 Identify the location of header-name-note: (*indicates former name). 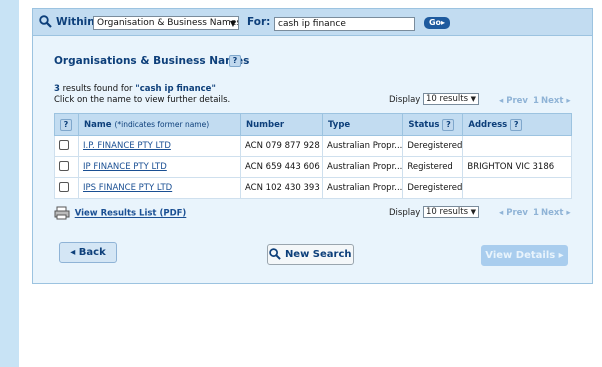
(162, 124).